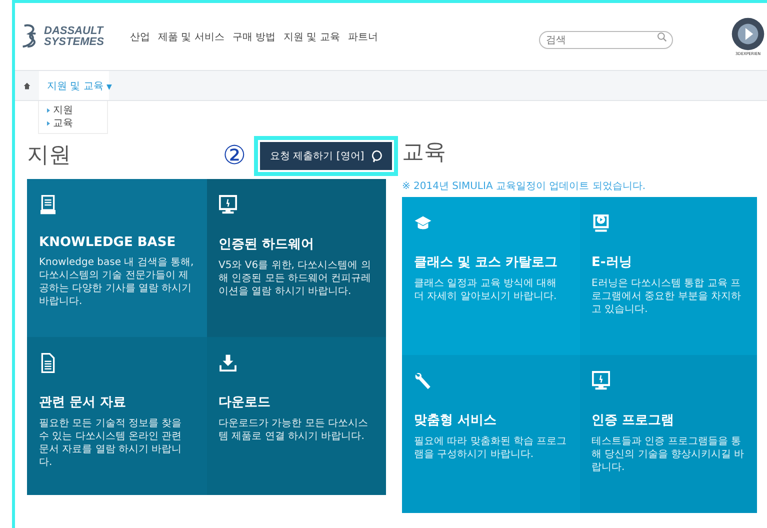  Describe the element at coordinates (423, 381) in the screenshot. I see `wrench-icon` at that location.